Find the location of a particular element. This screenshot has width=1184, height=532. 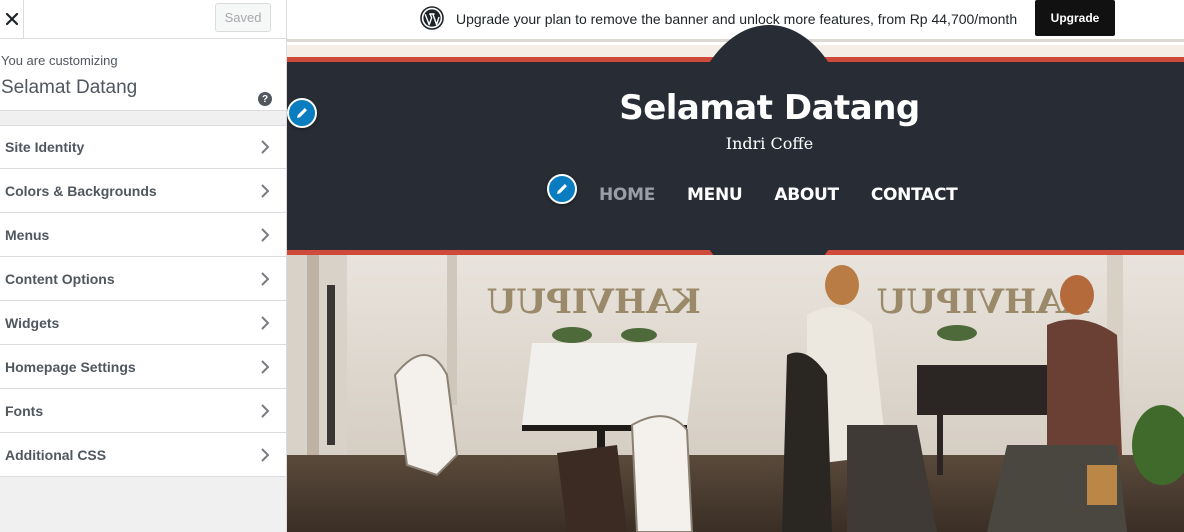

customizing-info: You are customizing Selamat Datang ? is located at coordinates (143, 75).